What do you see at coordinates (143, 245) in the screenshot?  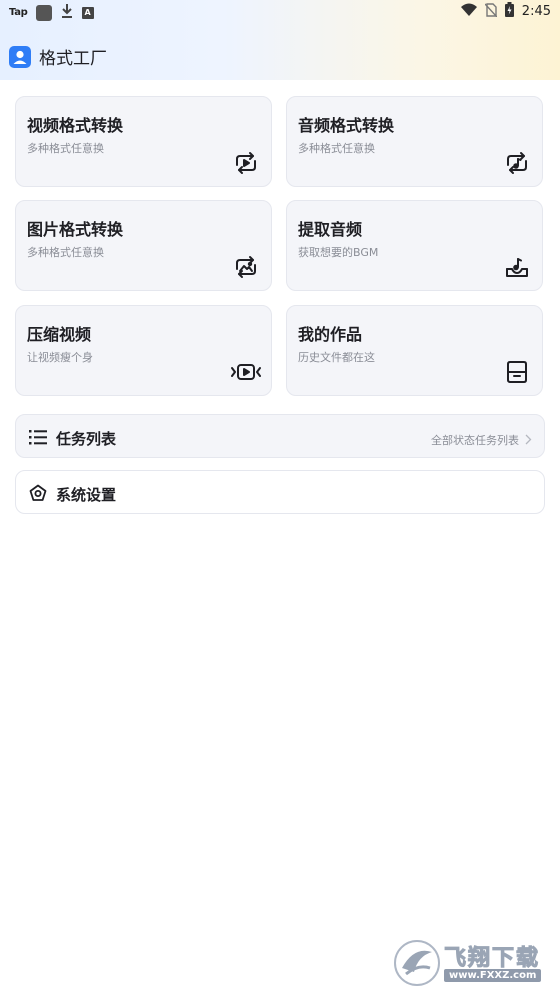 I see `card-image-convert: 图片格式转换 多种格式任意换` at bounding box center [143, 245].